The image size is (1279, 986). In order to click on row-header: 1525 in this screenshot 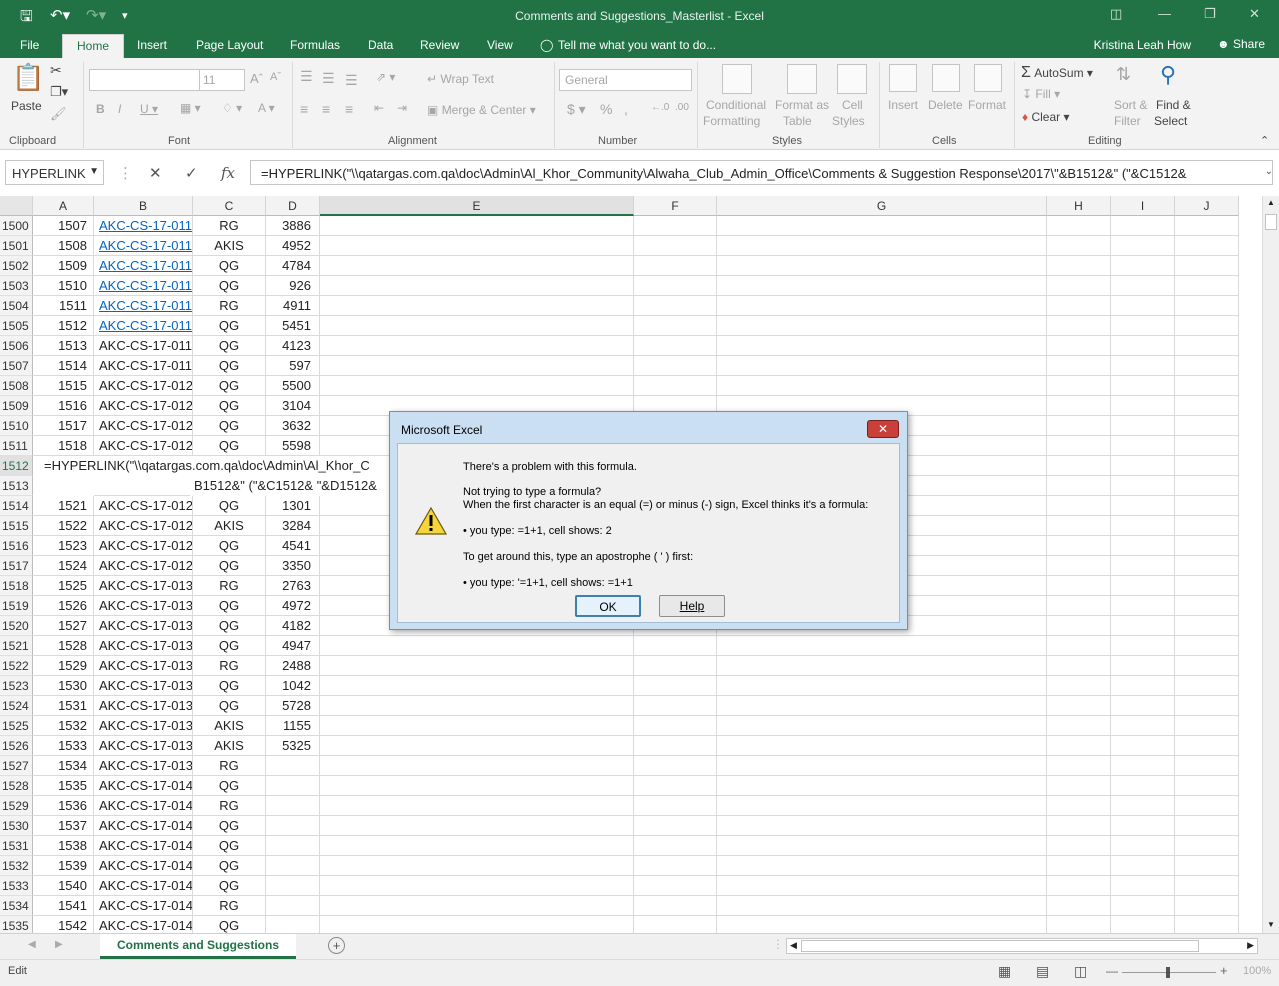, I will do `click(16, 726)`.